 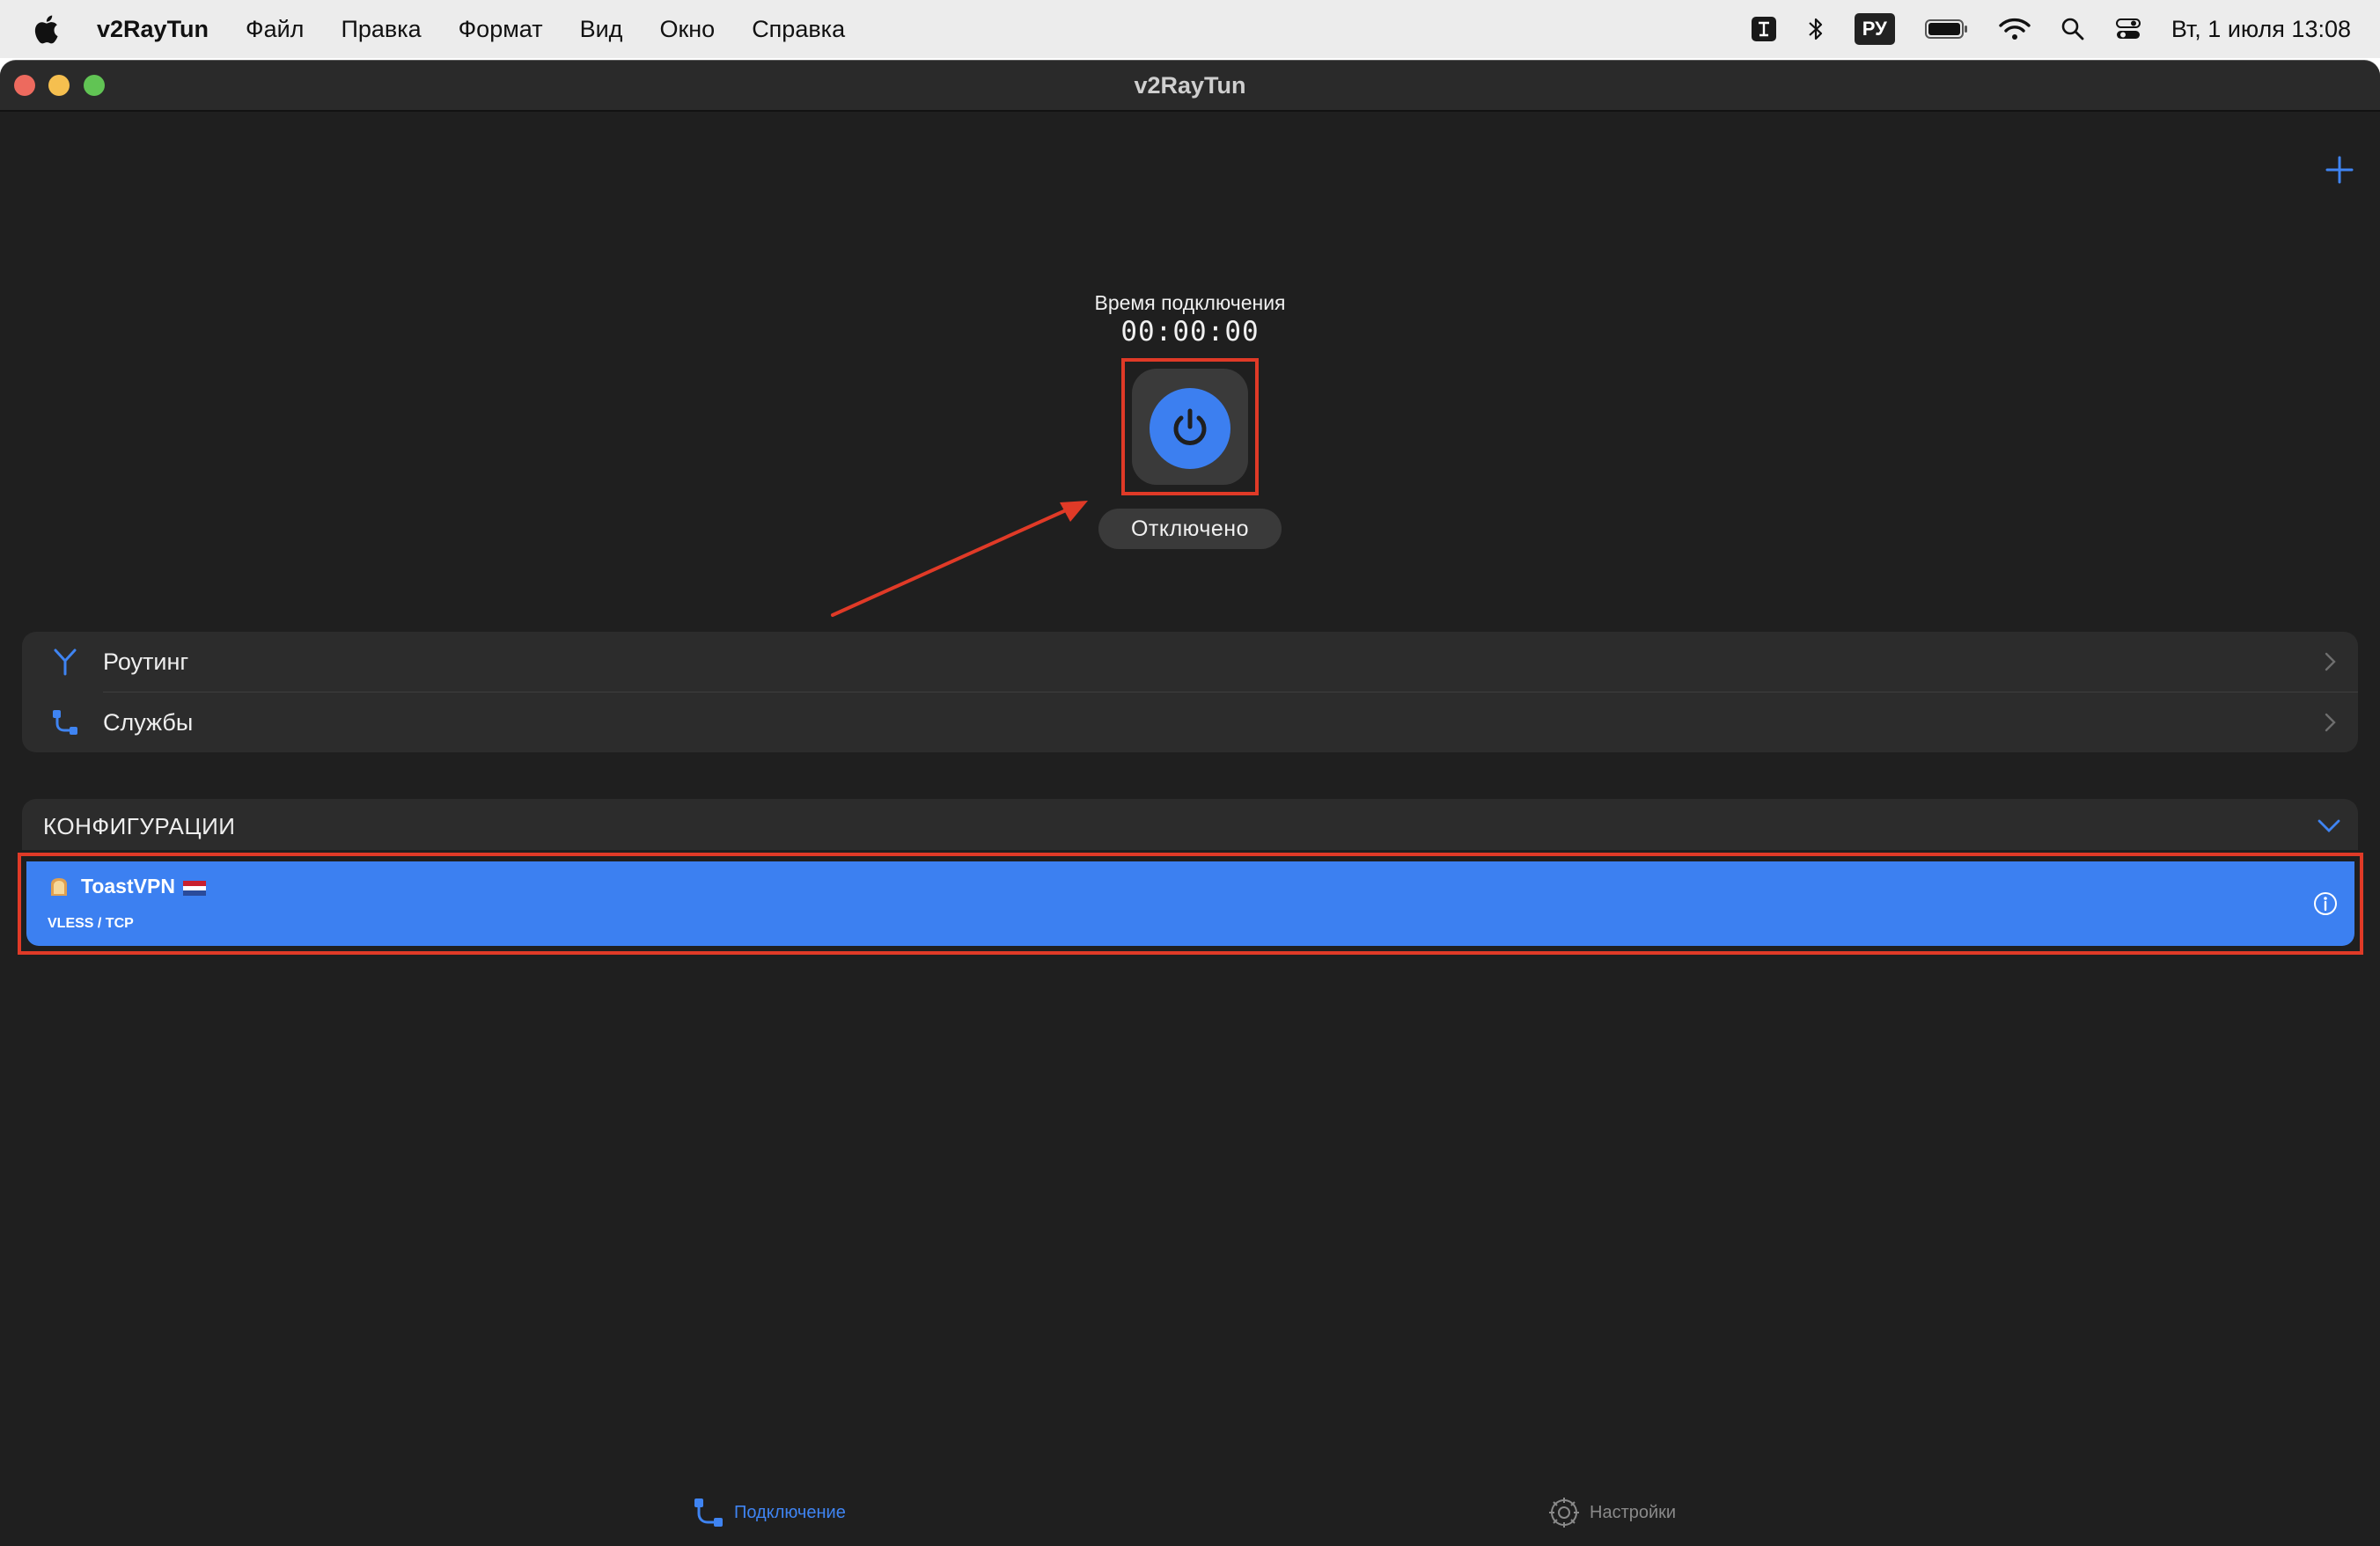 I want to click on routing-icon, so click(x=65, y=661).